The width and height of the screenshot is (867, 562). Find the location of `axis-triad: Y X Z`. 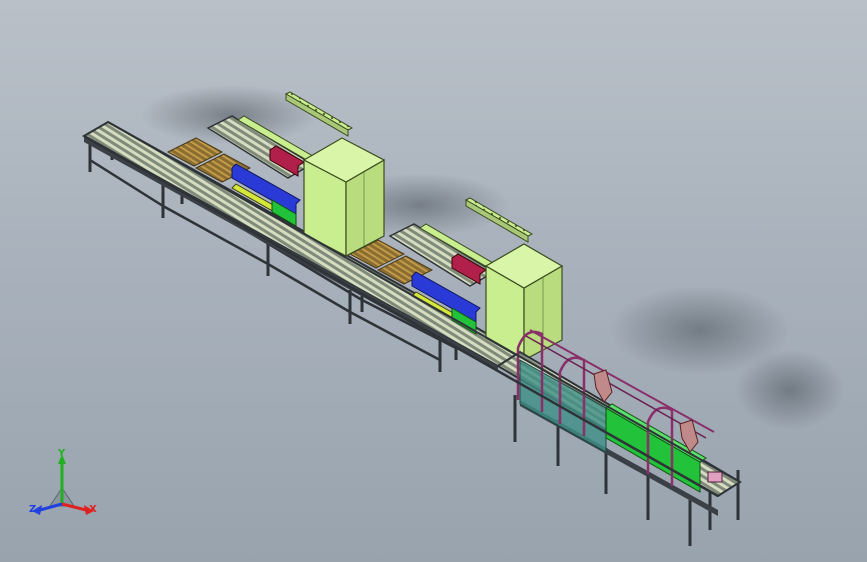

axis-triad: Y X Z is located at coordinates (65, 488).